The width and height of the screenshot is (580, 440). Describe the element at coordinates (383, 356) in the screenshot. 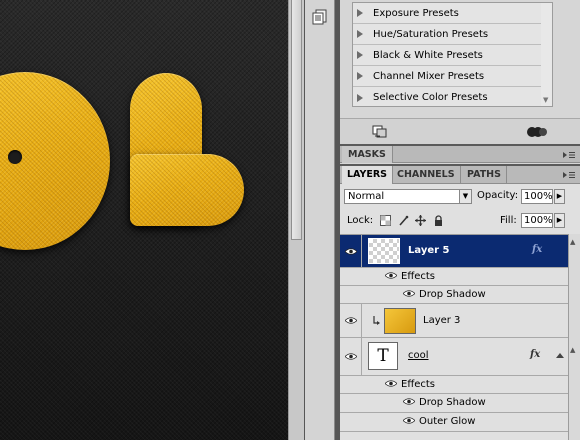

I see `text-layer-thumbnail: T` at that location.